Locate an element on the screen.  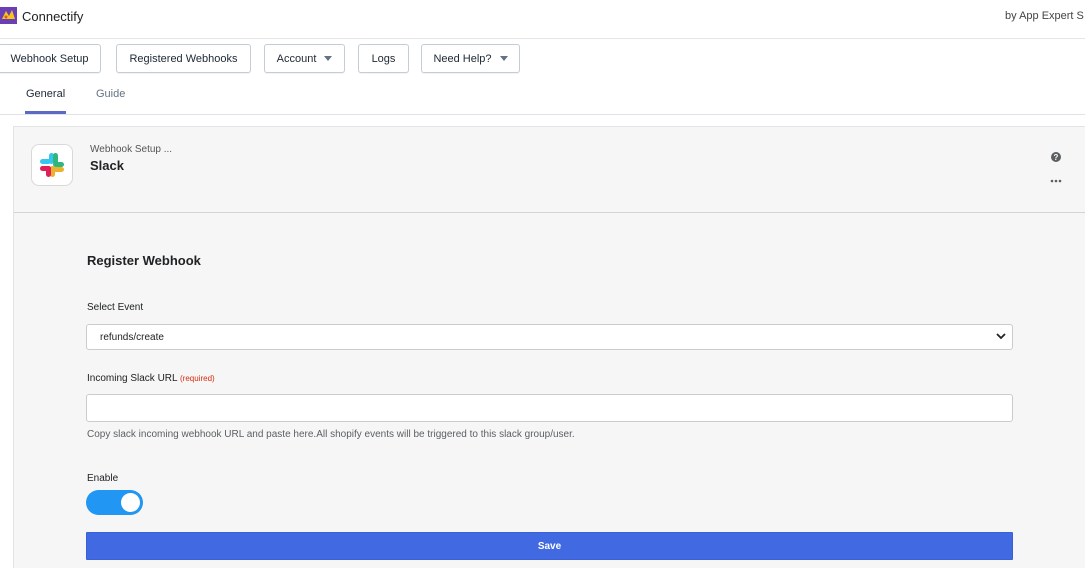
save-label: Save is located at coordinates (549, 546).